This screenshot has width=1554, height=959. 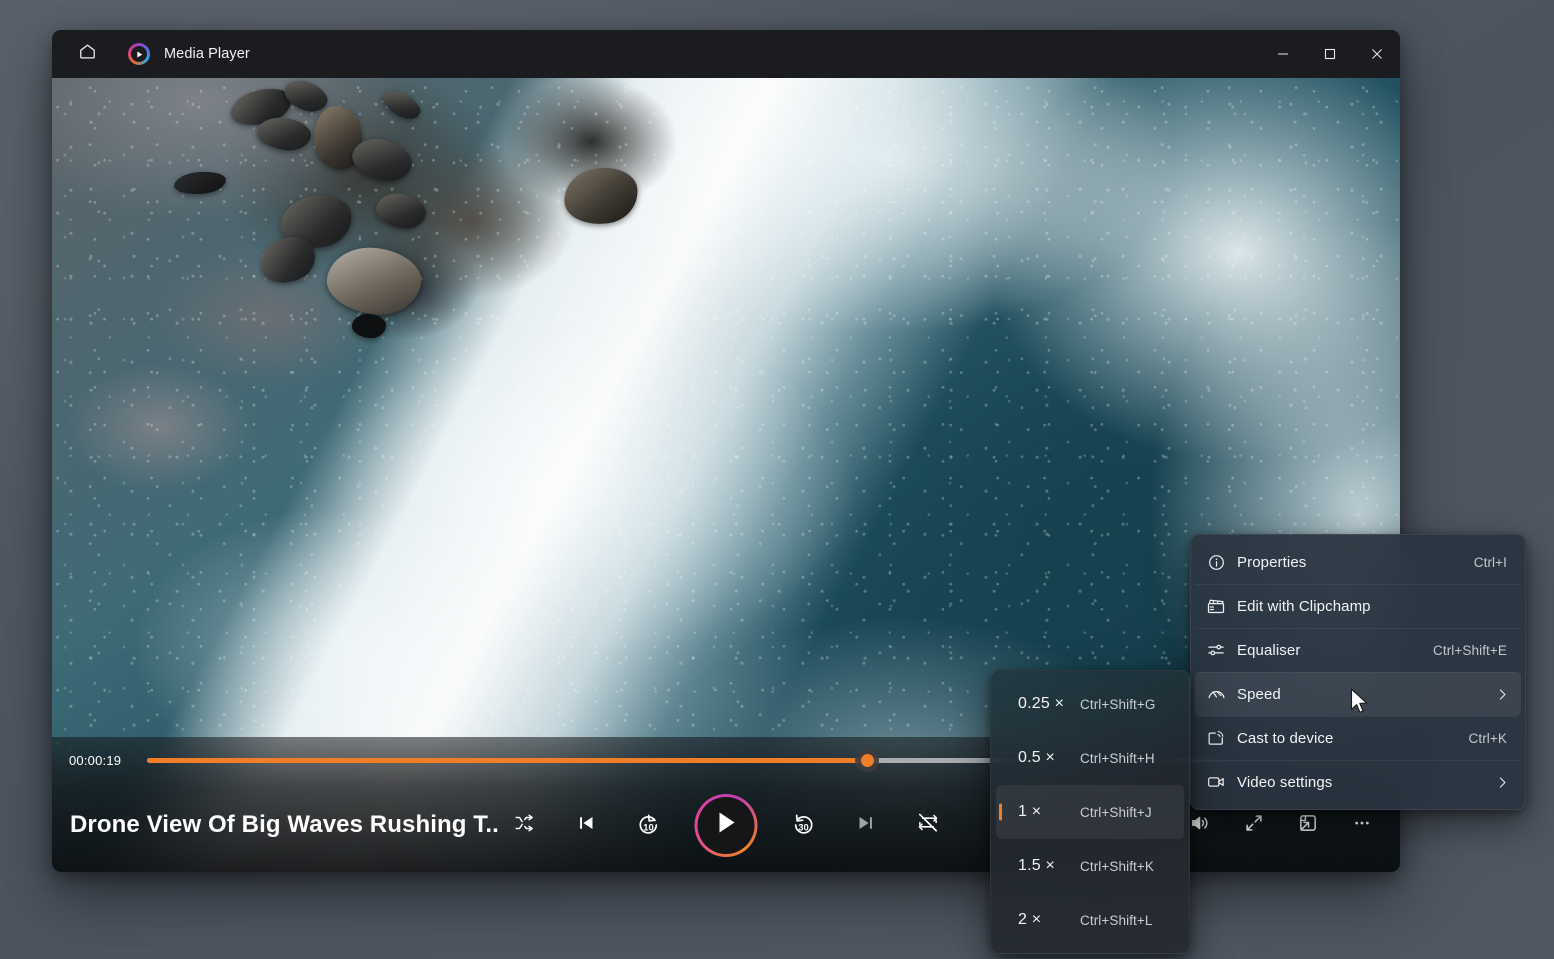 What do you see at coordinates (1030, 919) in the screenshot?
I see `speed-option-label: 2 ×` at bounding box center [1030, 919].